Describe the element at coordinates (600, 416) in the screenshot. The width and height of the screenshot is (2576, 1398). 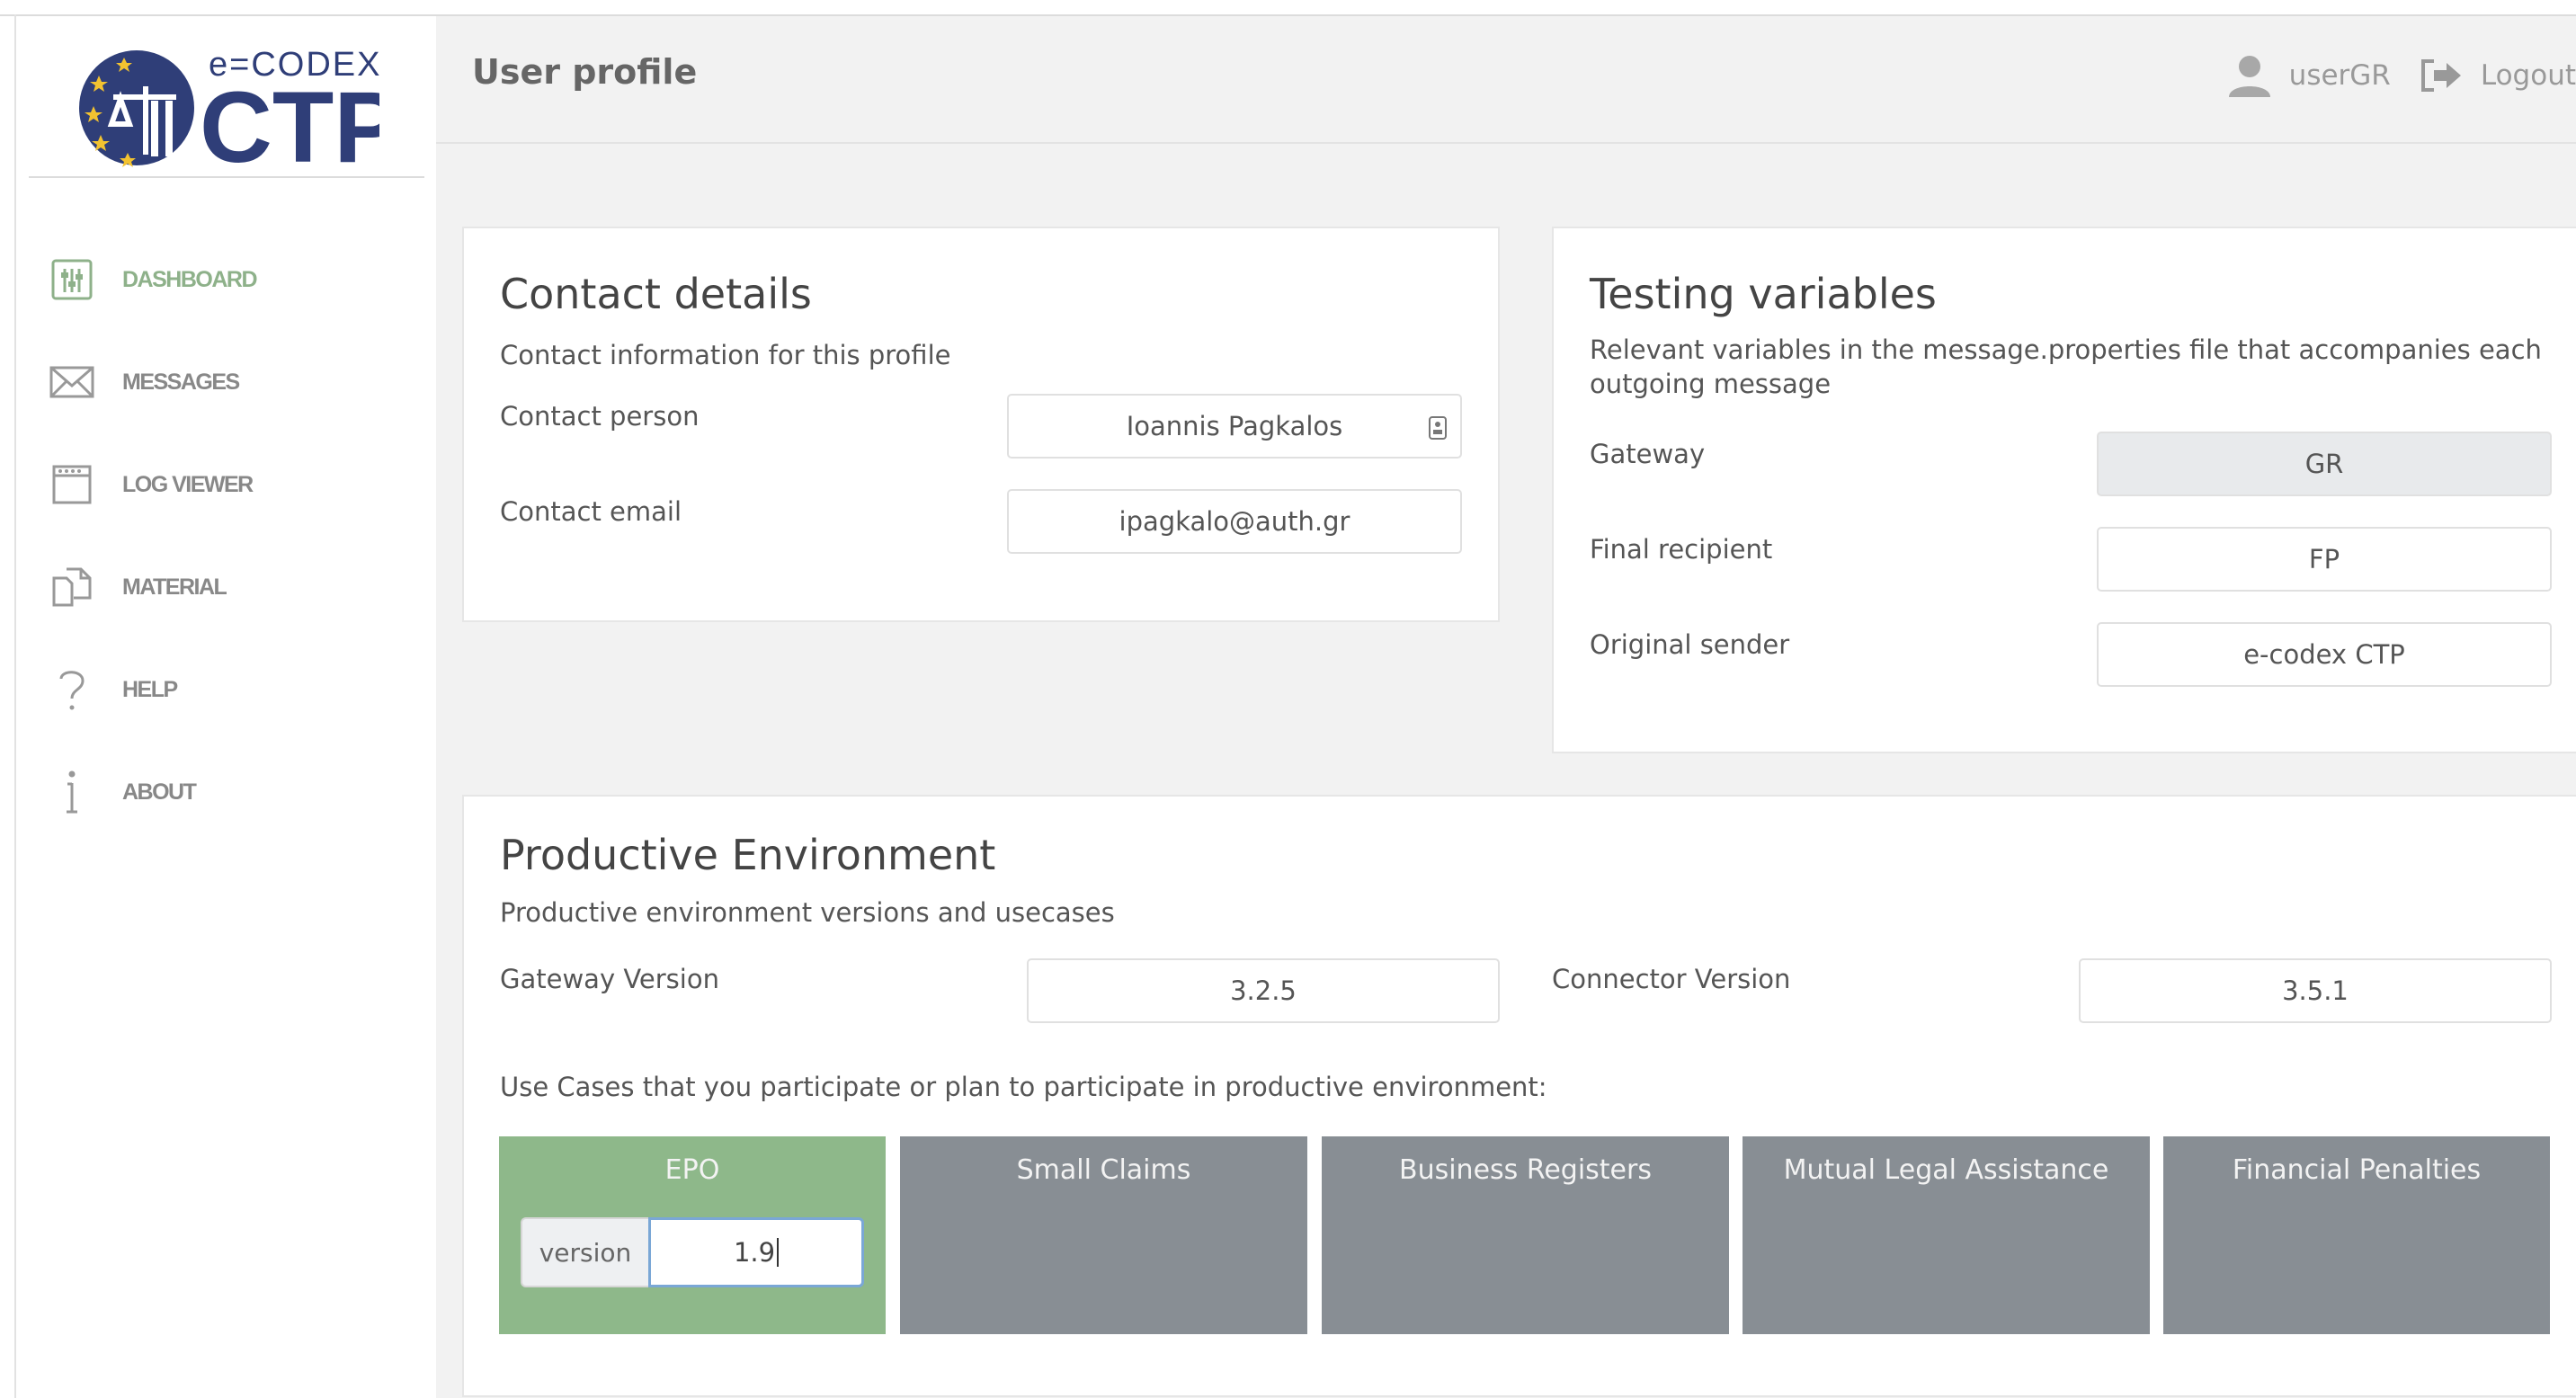
I see `contact-person-label: Contact person` at that location.